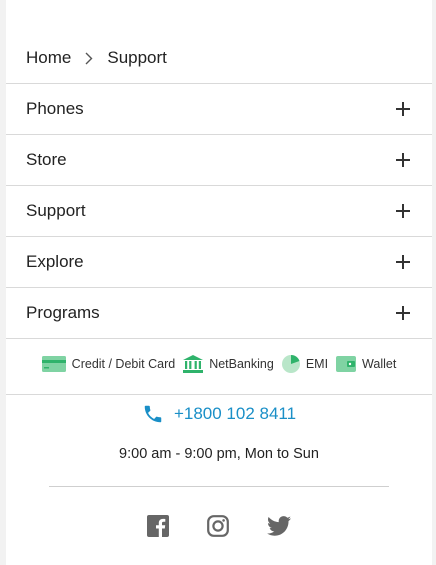  I want to click on payment-wallet-label: Wallet, so click(379, 364).